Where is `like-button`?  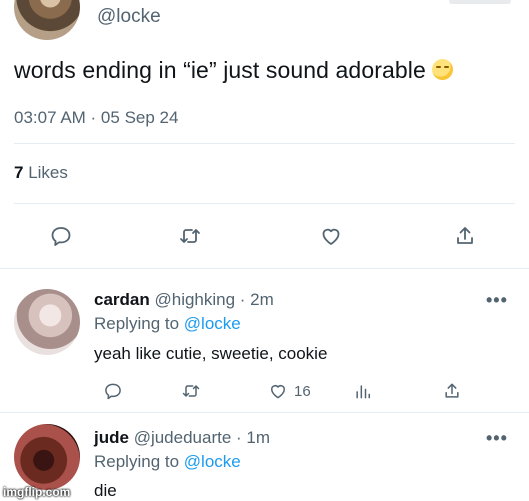 like-button is located at coordinates (331, 236).